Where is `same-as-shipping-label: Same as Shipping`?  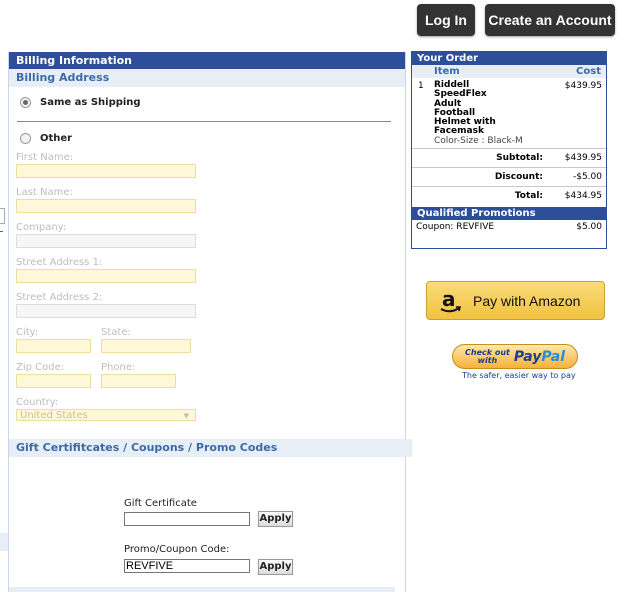 same-as-shipping-label: Same as Shipping is located at coordinates (90, 102).